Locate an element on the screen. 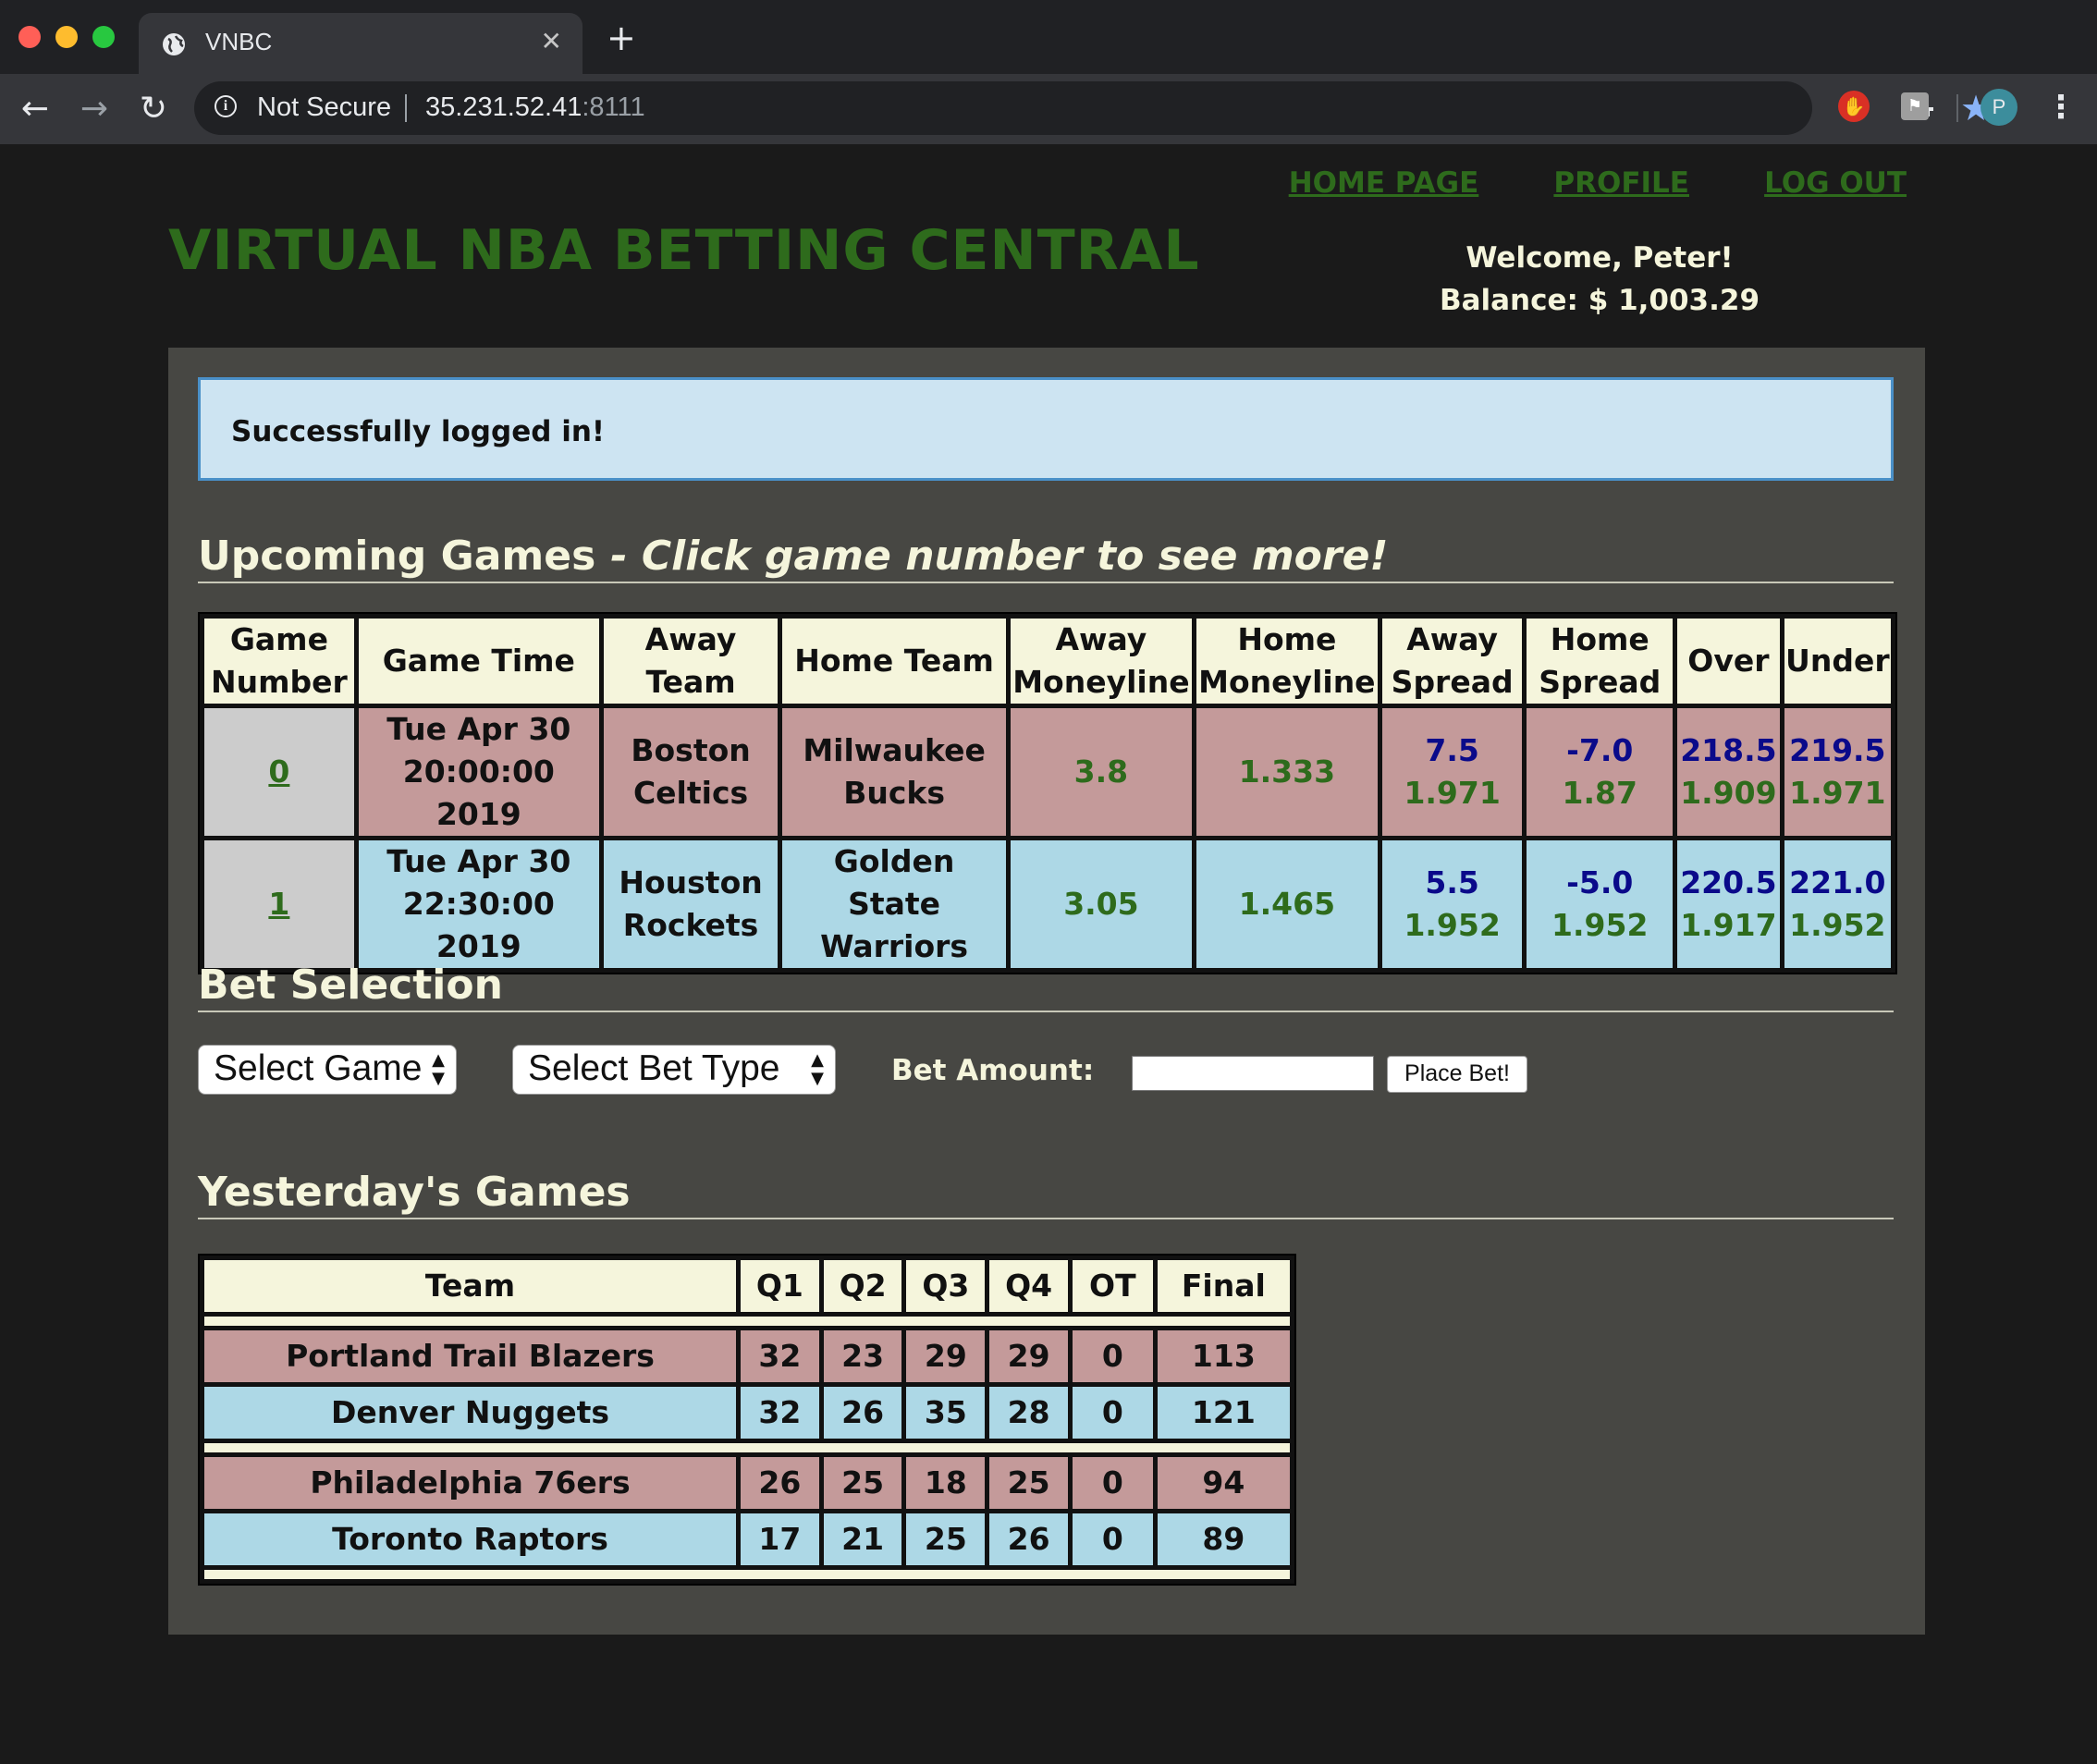 Image resolution: width=2097 pixels, height=1764 pixels. col-q1: Q1 is located at coordinates (780, 1286).